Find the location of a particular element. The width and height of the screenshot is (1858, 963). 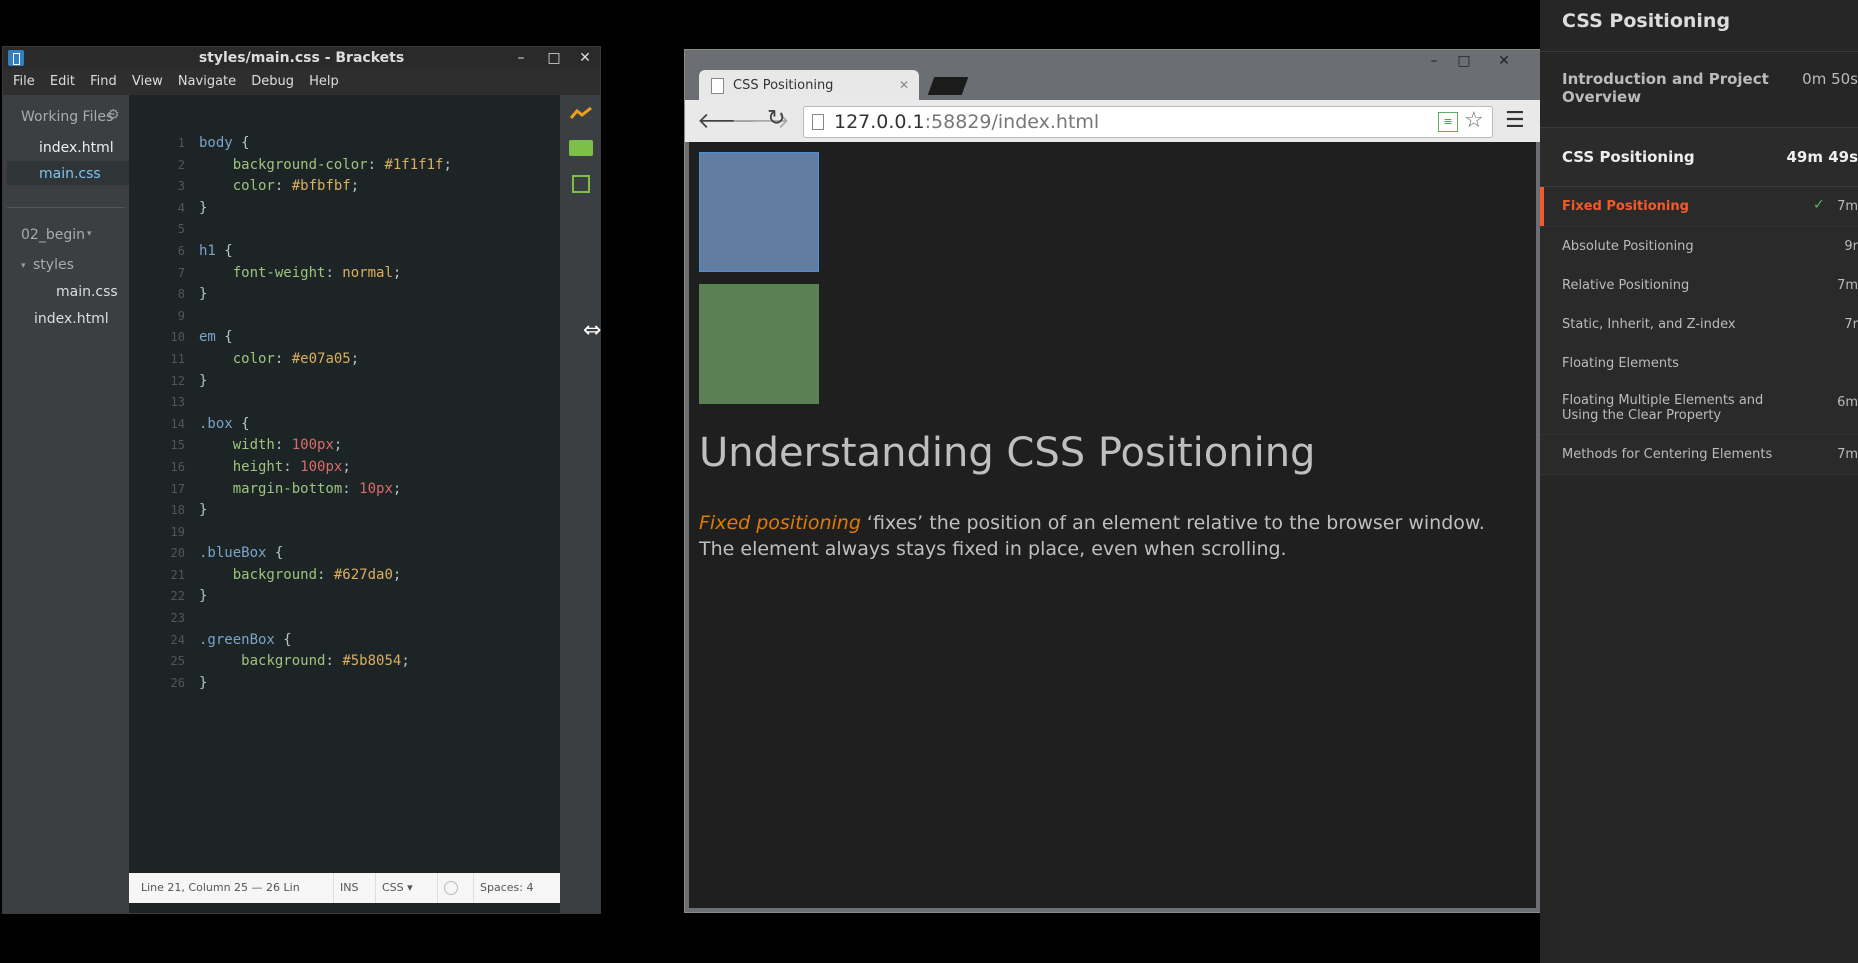

line-number: 21 is located at coordinates (177, 574).